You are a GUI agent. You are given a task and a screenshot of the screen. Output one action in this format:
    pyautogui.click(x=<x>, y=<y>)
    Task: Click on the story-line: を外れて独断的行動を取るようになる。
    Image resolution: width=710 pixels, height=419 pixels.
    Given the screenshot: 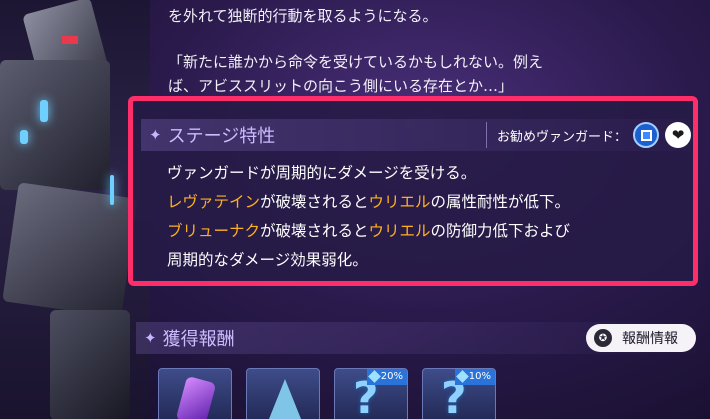 What is the action you would take?
    pyautogui.click(x=303, y=16)
    